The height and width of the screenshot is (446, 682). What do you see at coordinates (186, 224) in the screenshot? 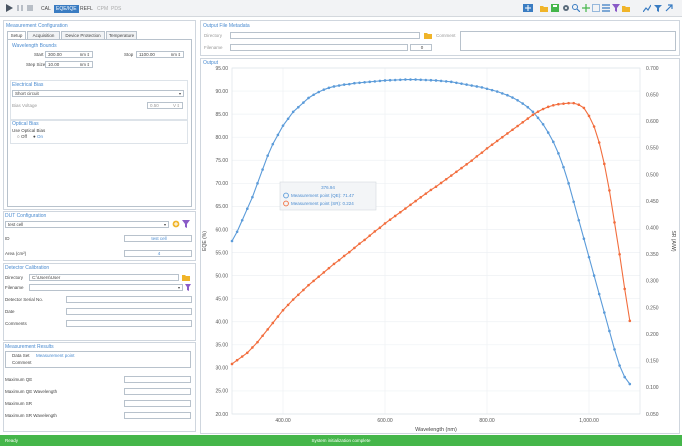
I see `filter-dut-icon` at bounding box center [186, 224].